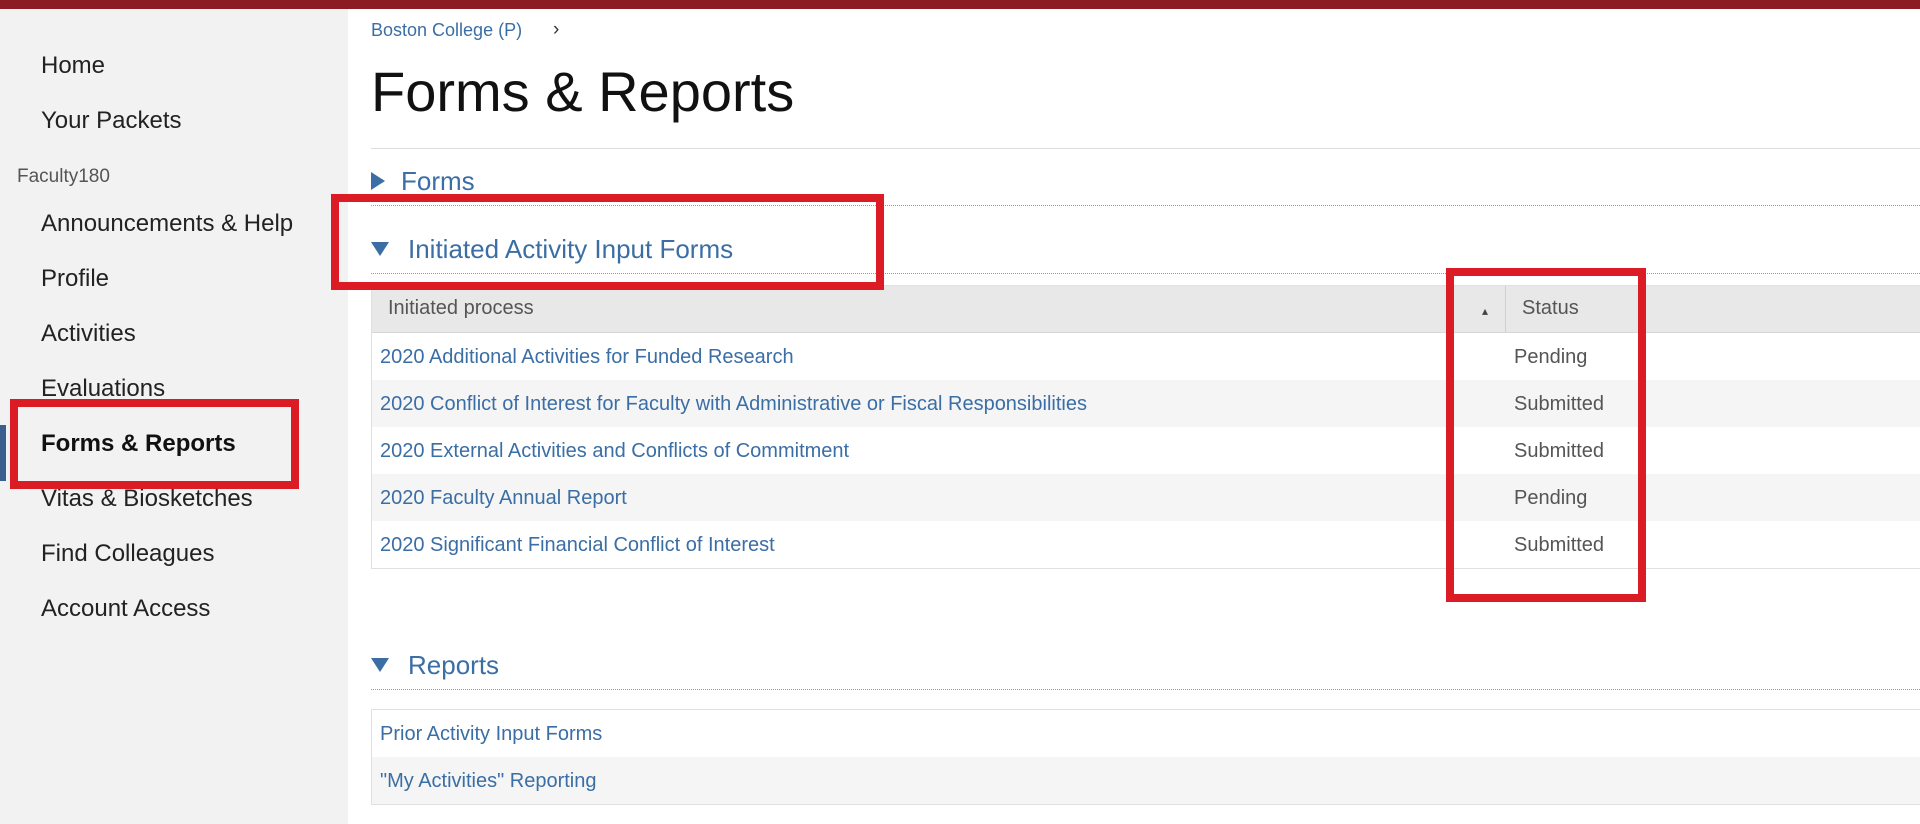 The image size is (1920, 824). I want to click on top-accent-bar, so click(960, 4).